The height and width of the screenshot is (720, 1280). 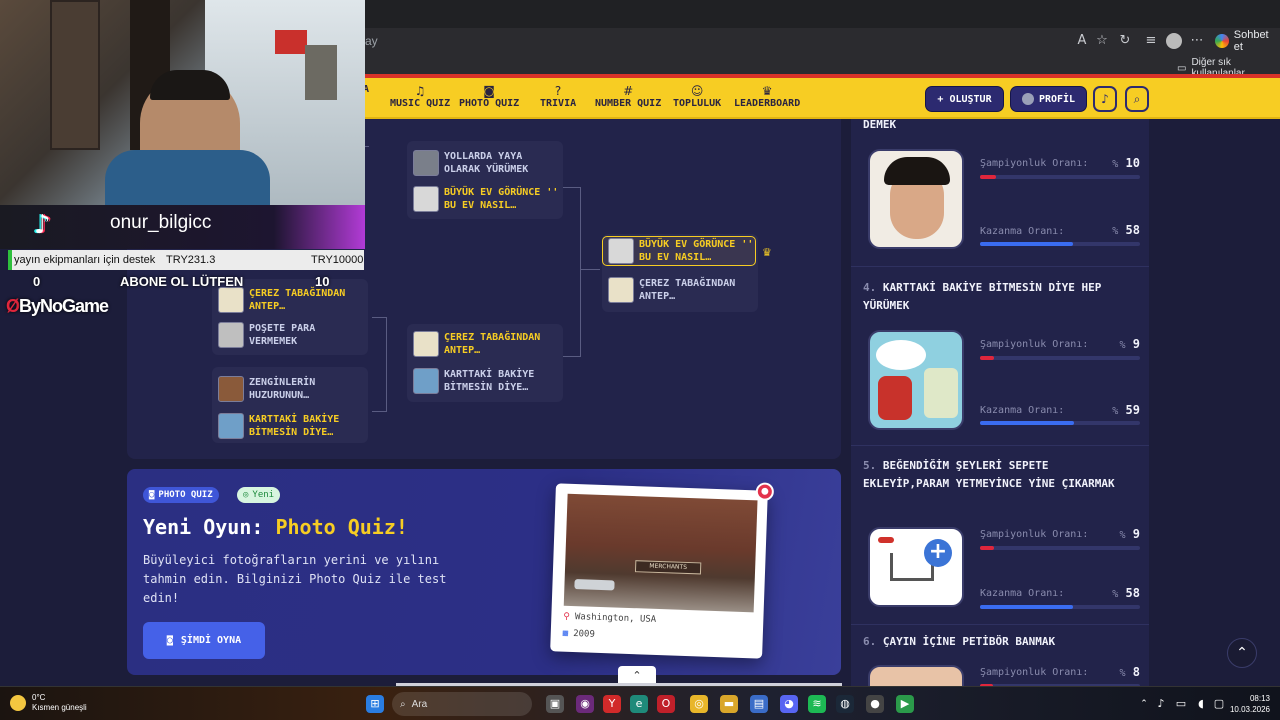 I want to click on champ-rate-value: % 9, so click(x=1130, y=344).